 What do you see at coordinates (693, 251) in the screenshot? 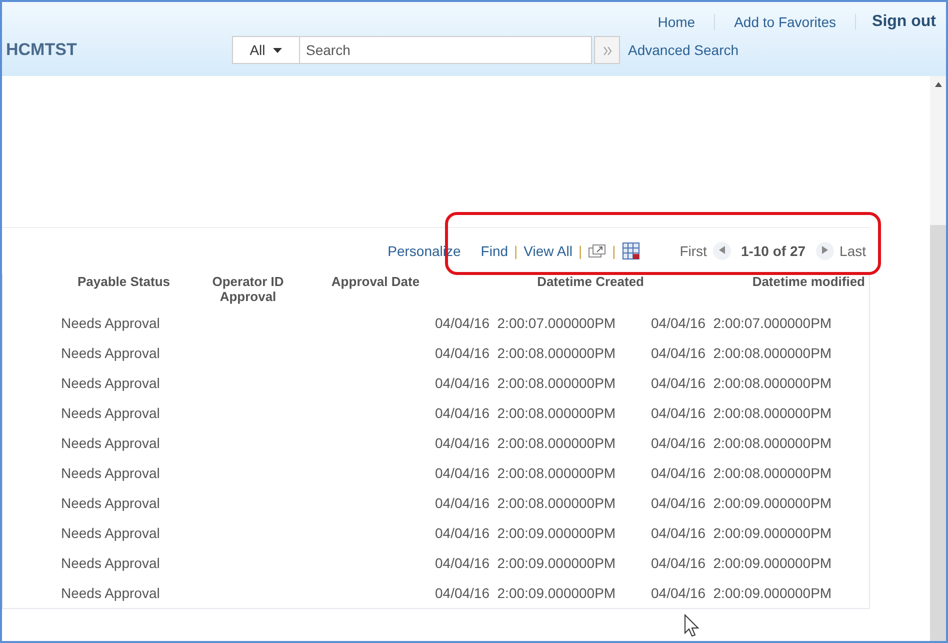
I see `first-link: First` at bounding box center [693, 251].